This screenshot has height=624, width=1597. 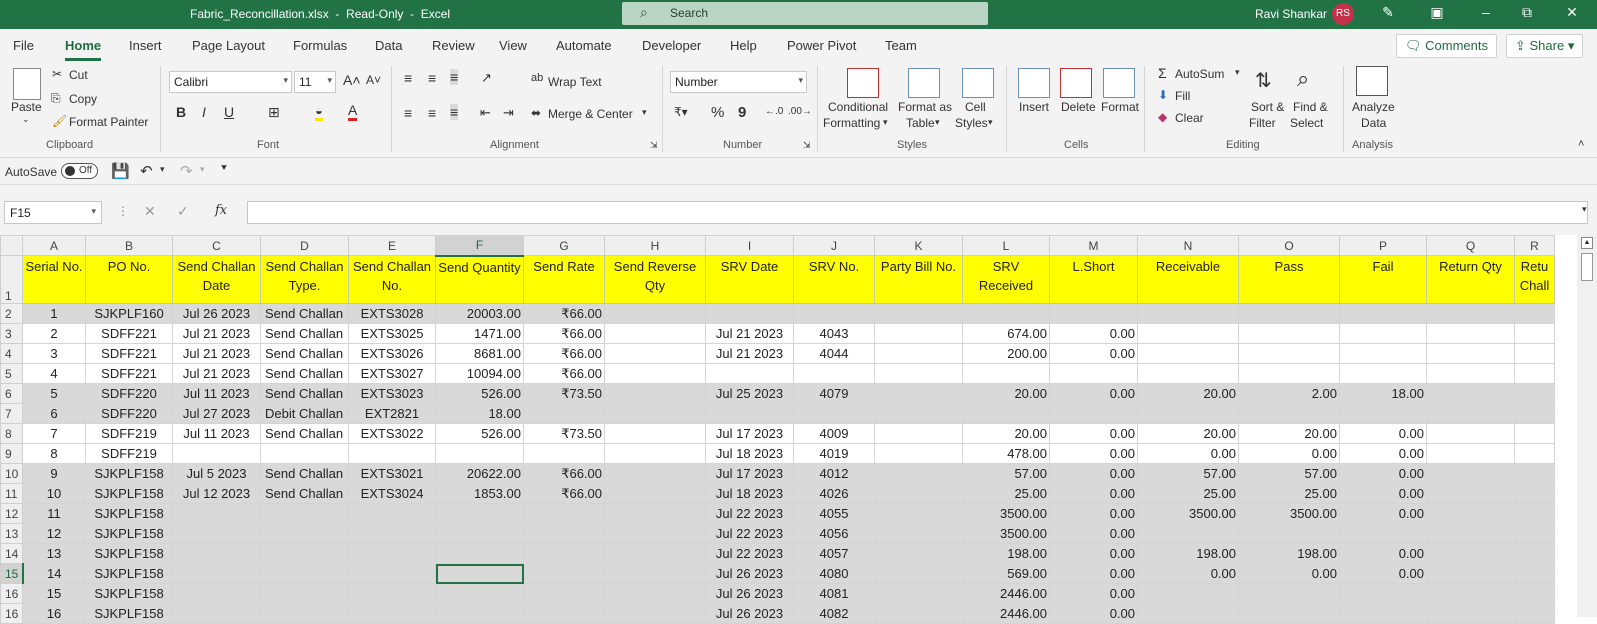 What do you see at coordinates (800, 111) in the screenshot?
I see `decrease-decimal-icon: .00→` at bounding box center [800, 111].